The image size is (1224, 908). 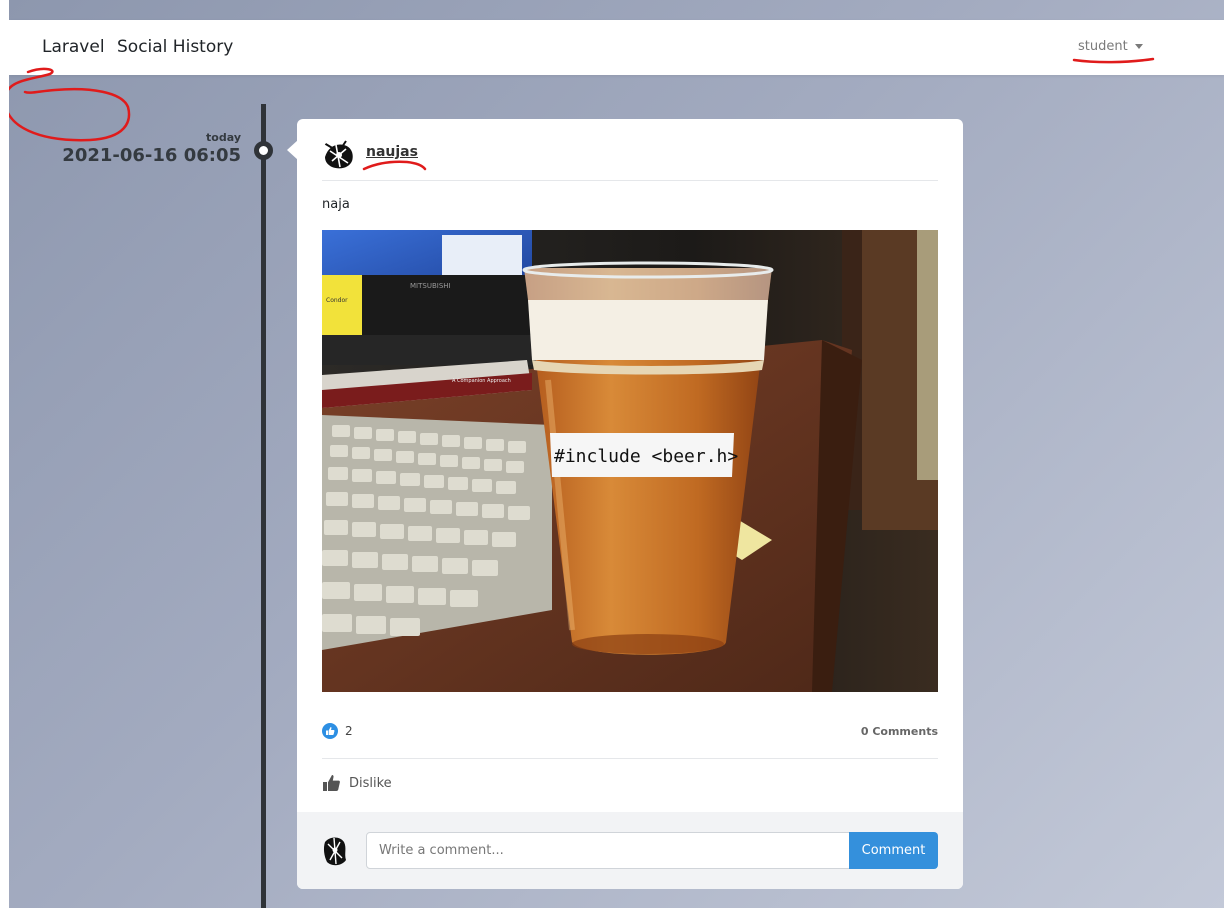 What do you see at coordinates (1103, 46) in the screenshot?
I see `user-dropdown-label: student` at bounding box center [1103, 46].